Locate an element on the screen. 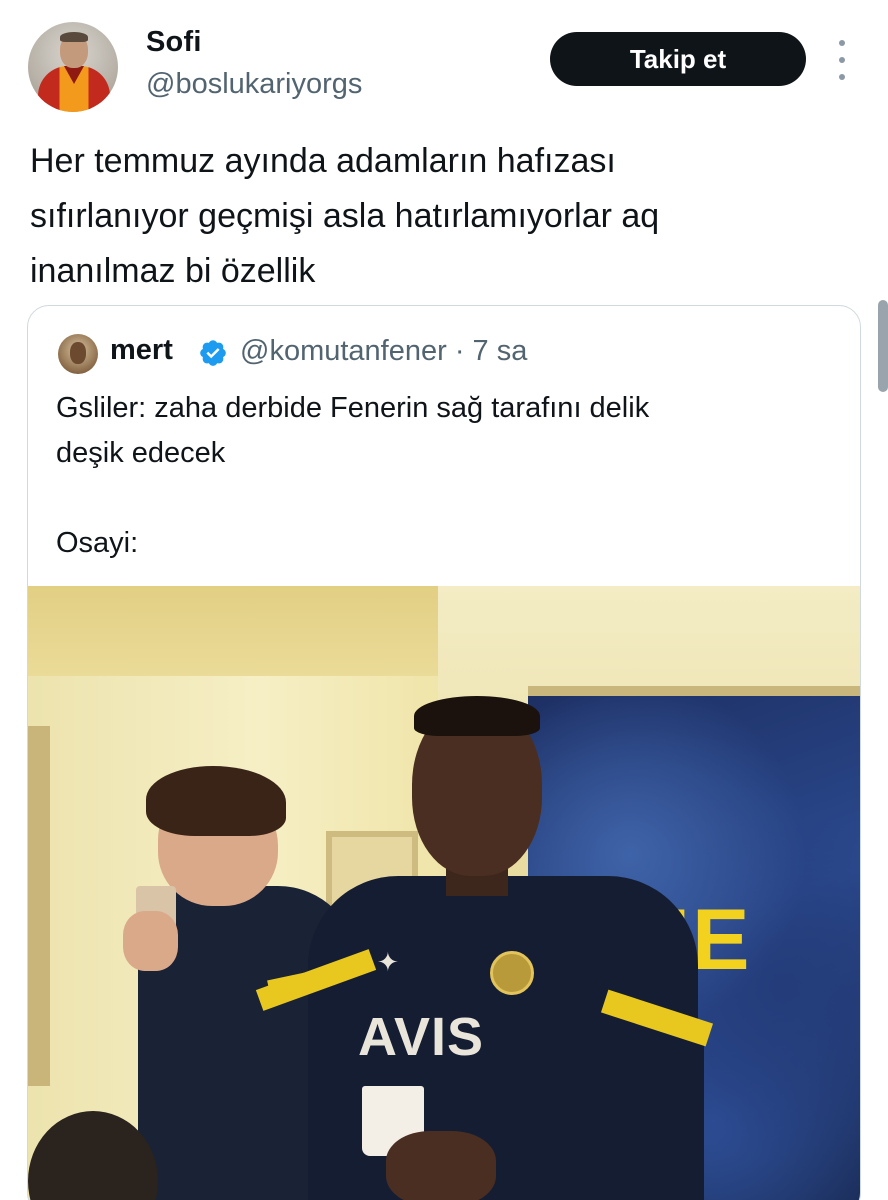  player-center-arm is located at coordinates (669, 1113).